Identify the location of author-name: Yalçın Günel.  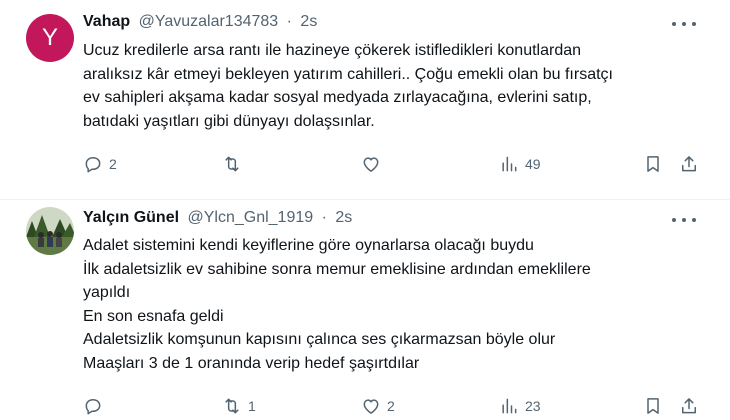
(131, 217).